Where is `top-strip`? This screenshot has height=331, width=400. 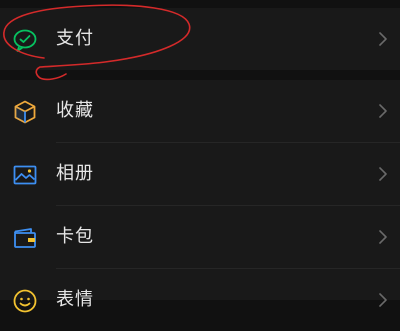
top-strip is located at coordinates (200, 4).